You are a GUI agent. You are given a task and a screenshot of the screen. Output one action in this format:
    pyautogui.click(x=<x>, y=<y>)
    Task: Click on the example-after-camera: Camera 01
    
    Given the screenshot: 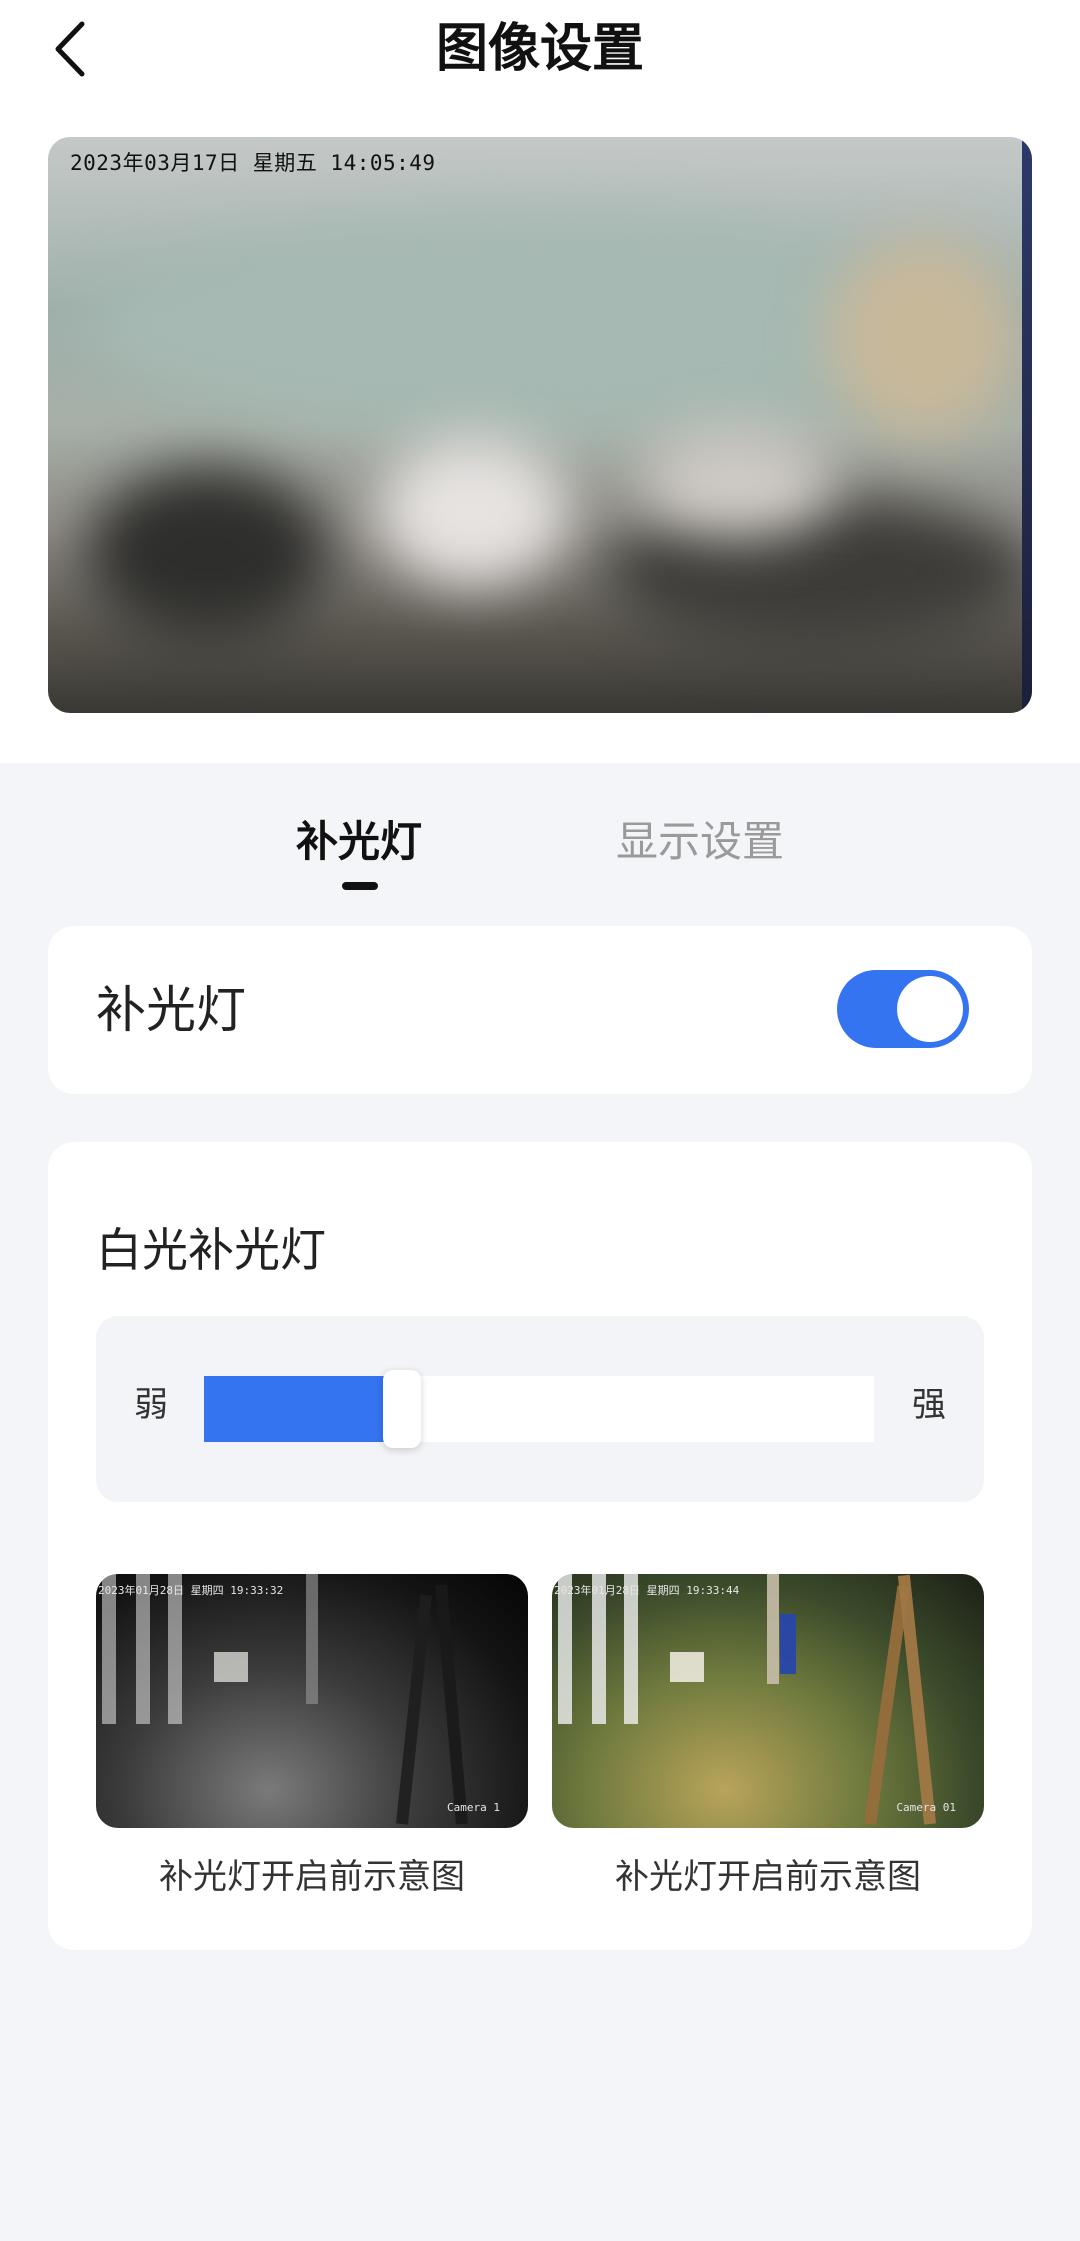 What is the action you would take?
    pyautogui.click(x=926, y=1807)
    